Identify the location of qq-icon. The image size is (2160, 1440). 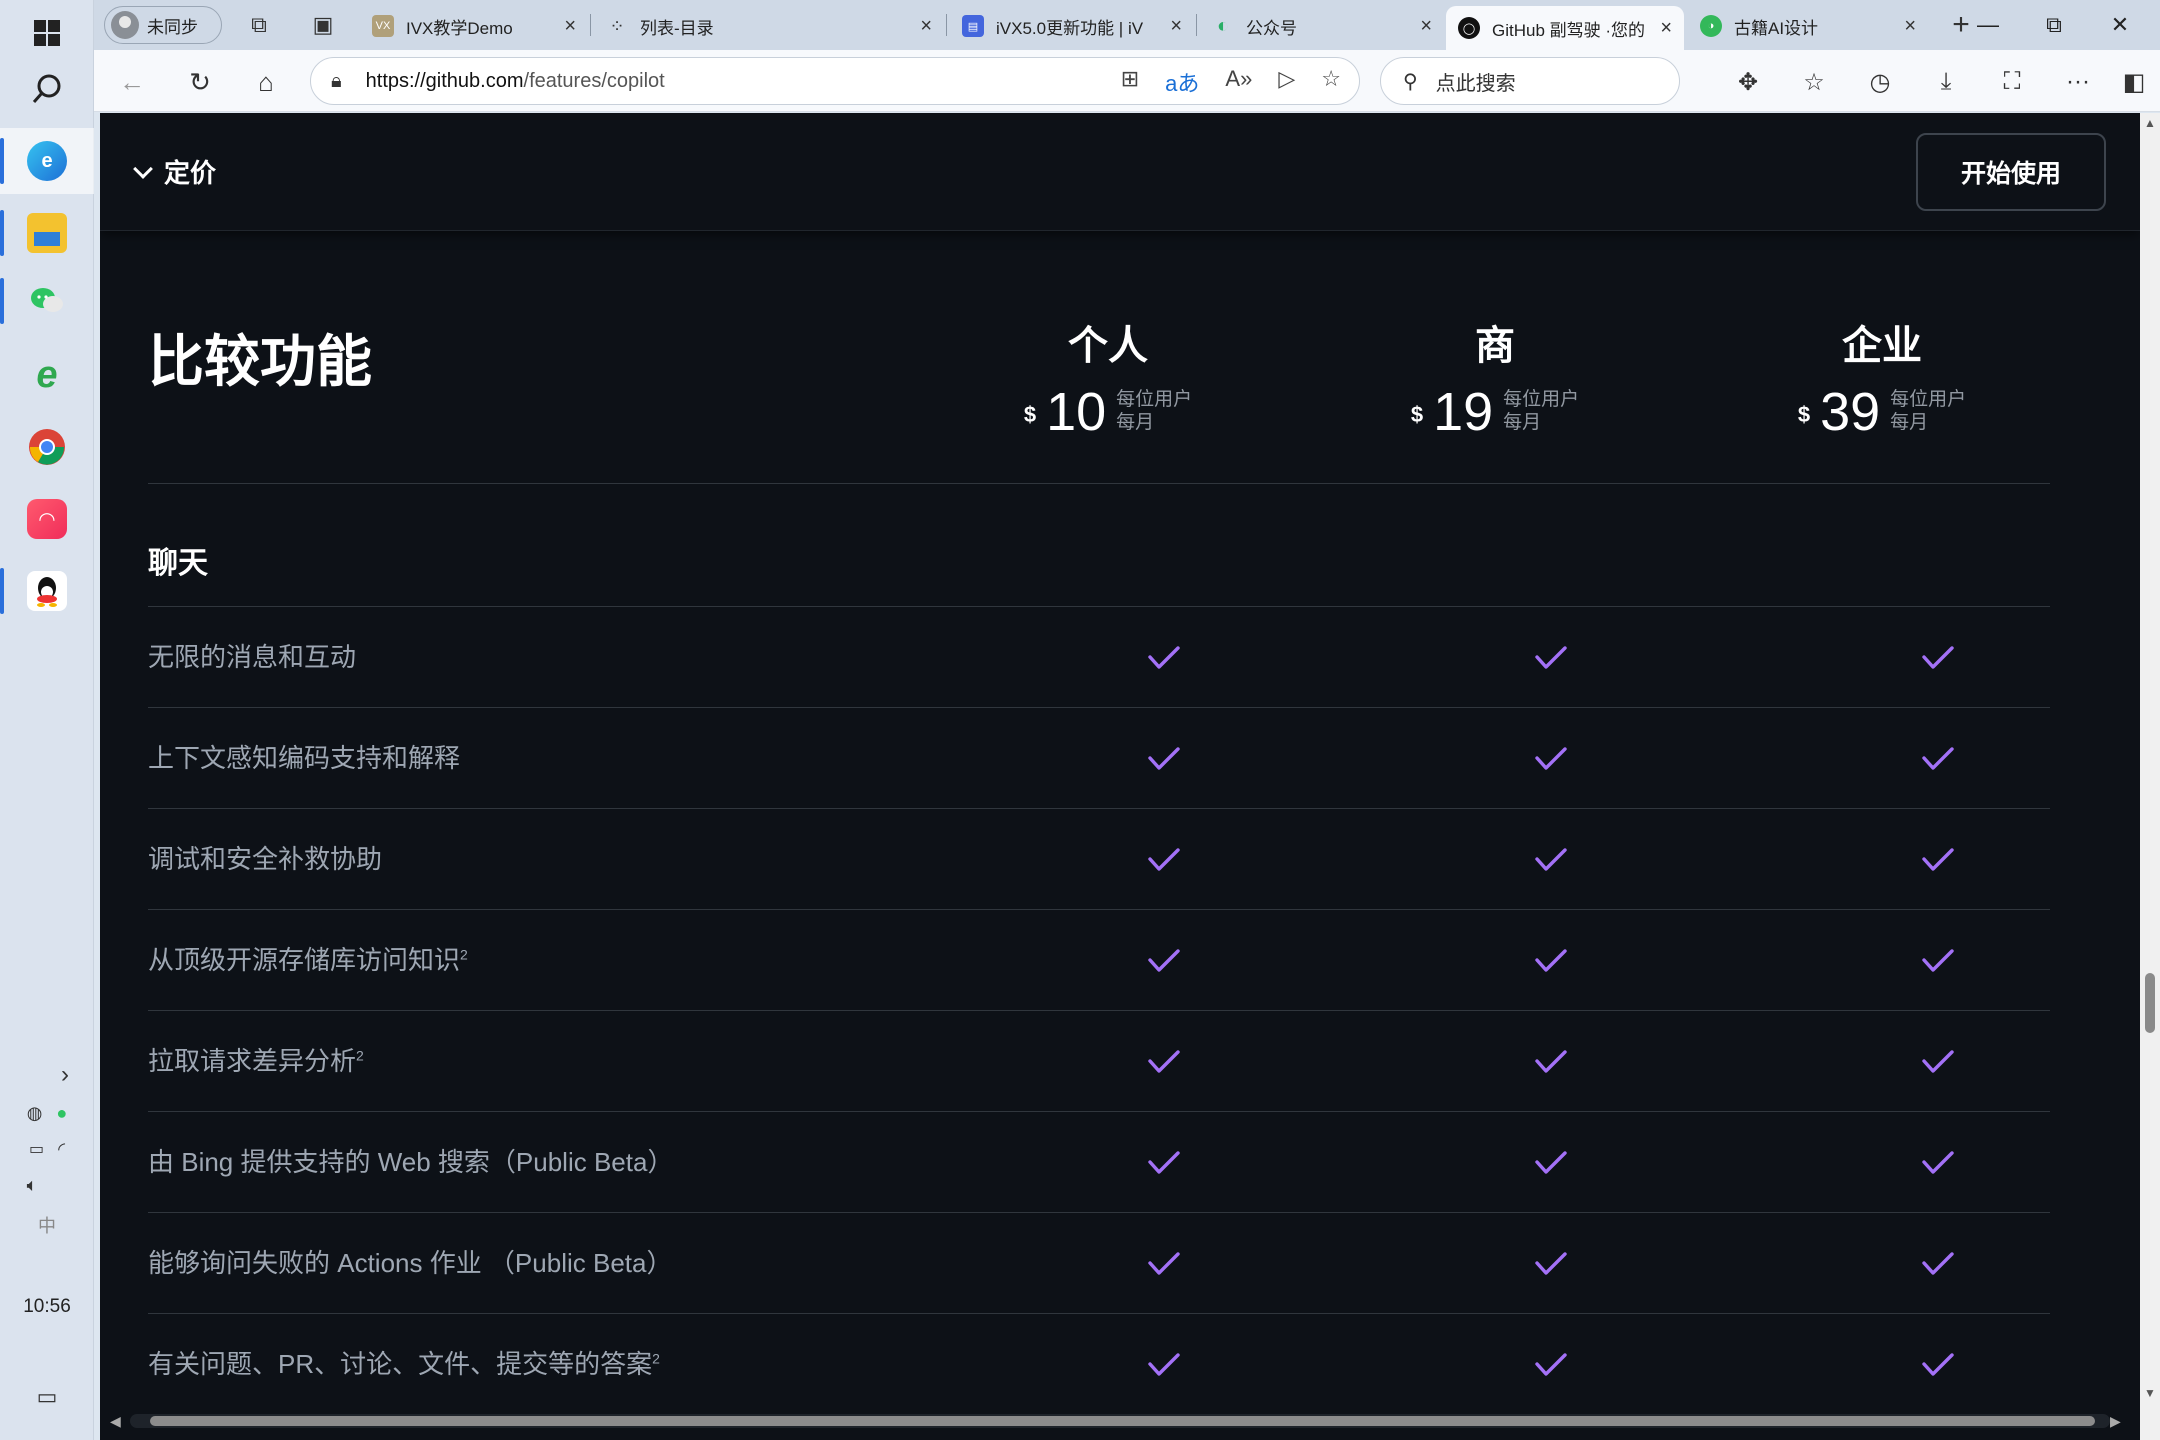
(47, 591).